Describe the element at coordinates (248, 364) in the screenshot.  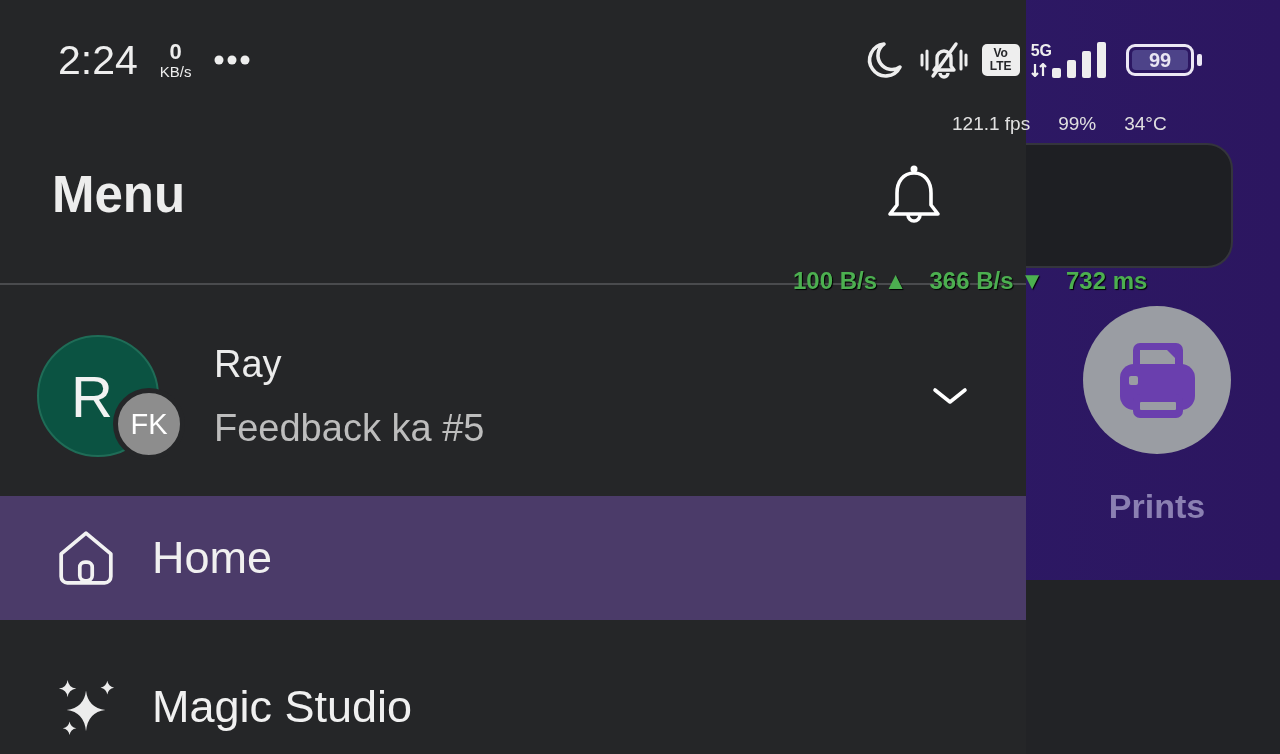
I see `account-name: Ray` at that location.